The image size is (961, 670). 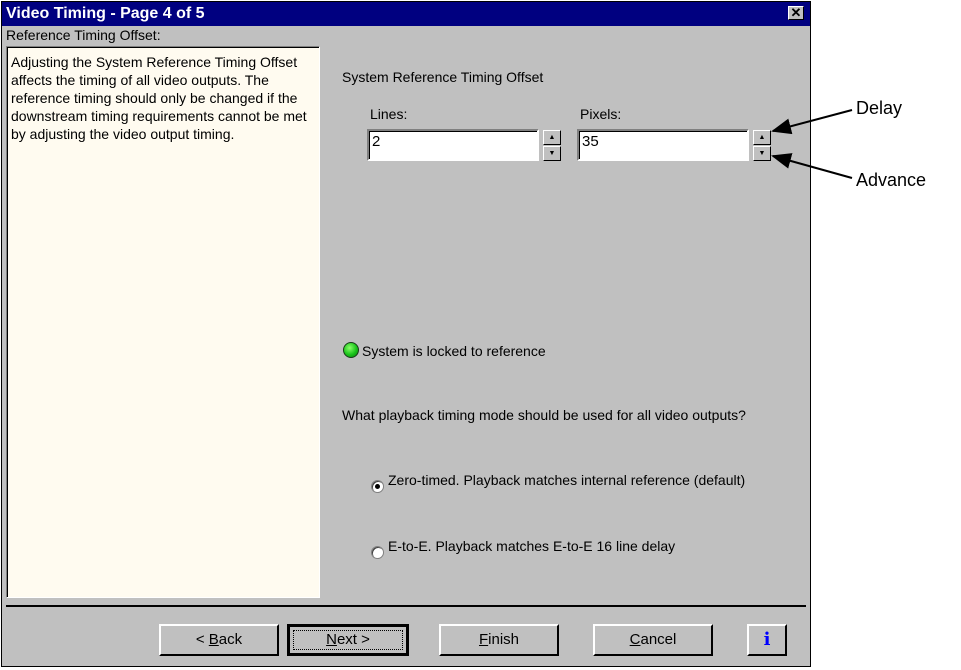 I want to click on annotation-arrows, so click(x=812, y=144).